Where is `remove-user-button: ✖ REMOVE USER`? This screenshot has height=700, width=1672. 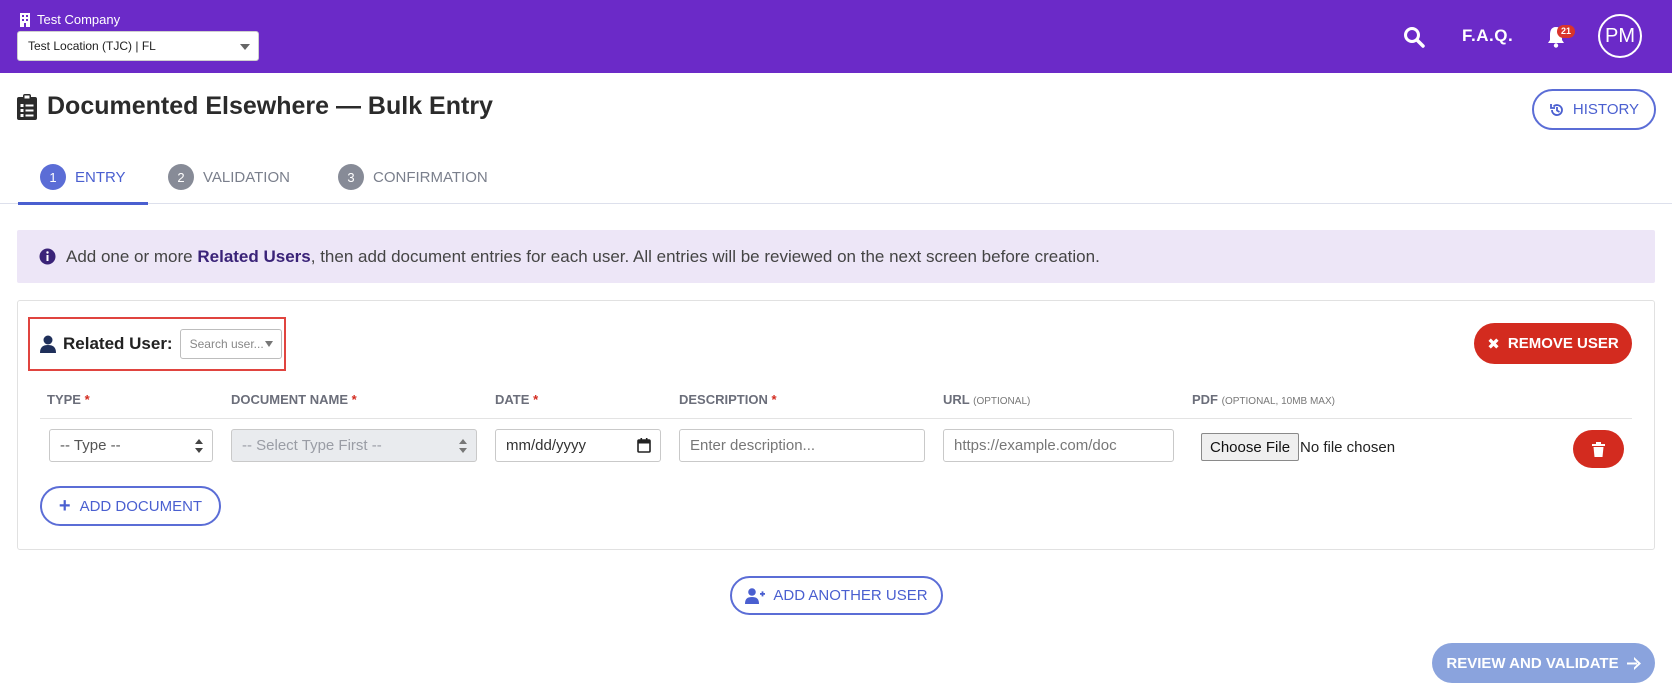 remove-user-button: ✖ REMOVE USER is located at coordinates (1553, 343).